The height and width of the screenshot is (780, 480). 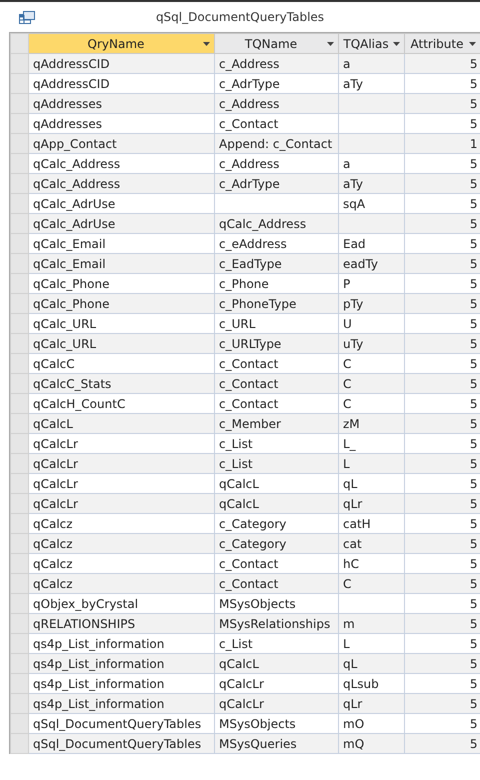 I want to click on table-cell: qLr, so click(x=371, y=504).